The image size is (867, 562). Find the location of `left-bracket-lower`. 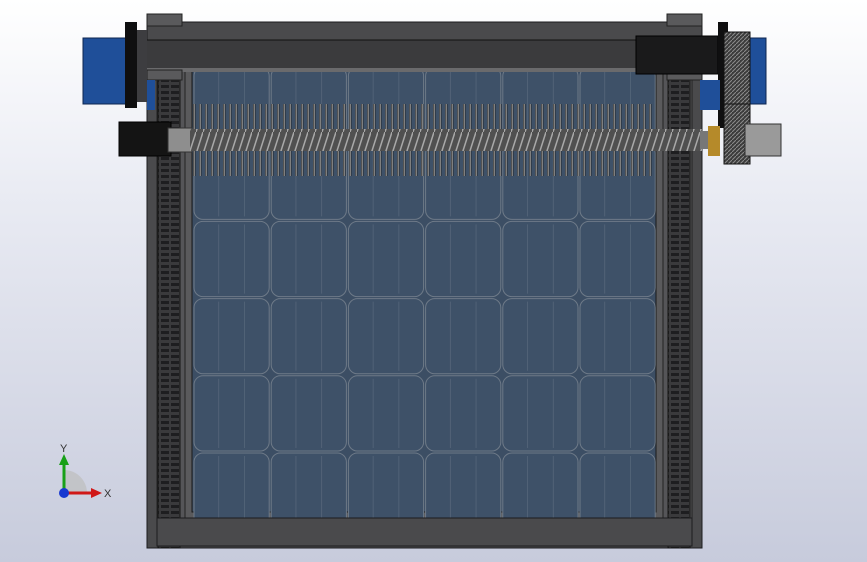

left-bracket-lower is located at coordinates (164, 75).